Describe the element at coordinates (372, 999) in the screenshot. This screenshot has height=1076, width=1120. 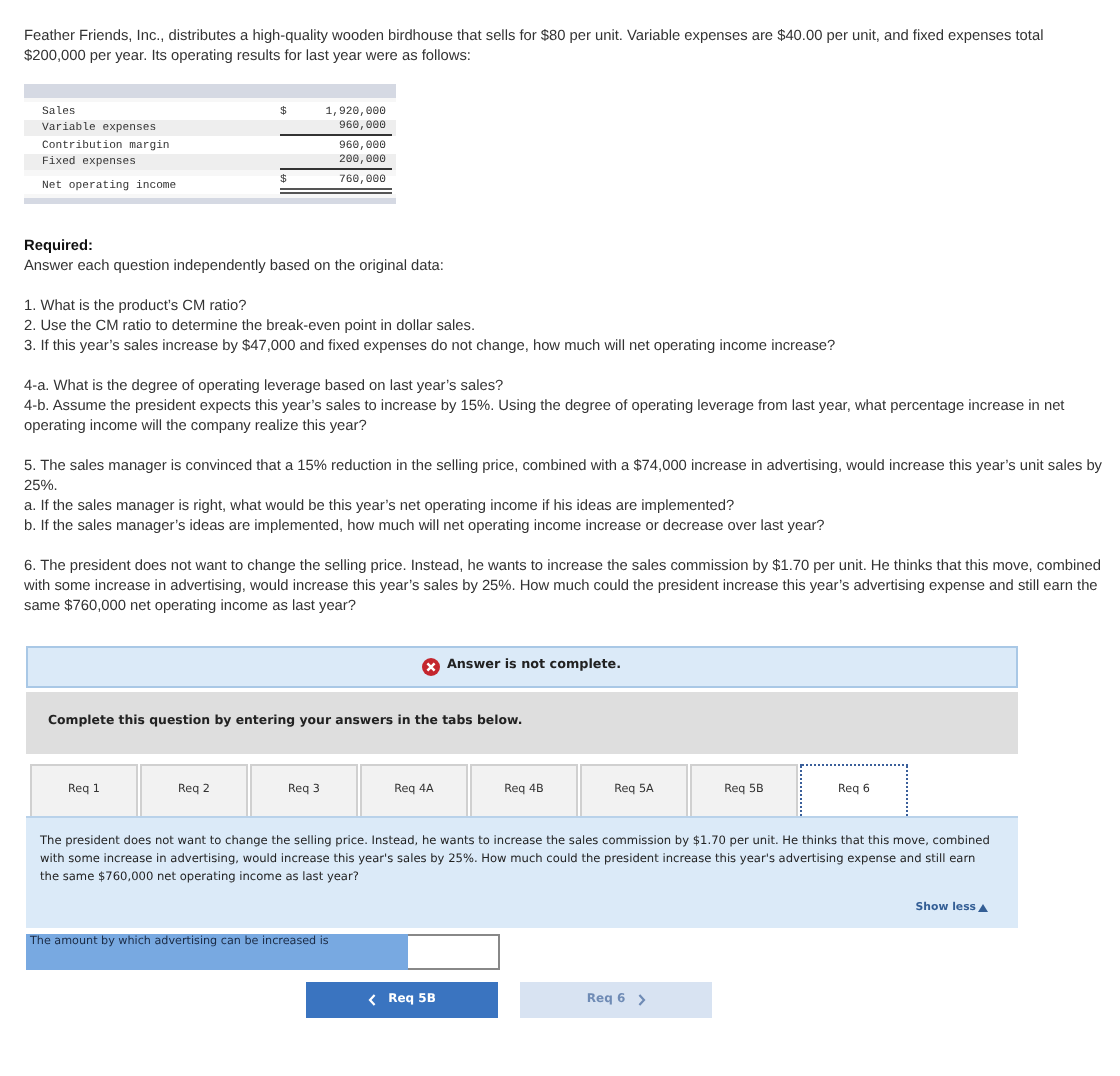
I see `chevron-left-icon` at that location.